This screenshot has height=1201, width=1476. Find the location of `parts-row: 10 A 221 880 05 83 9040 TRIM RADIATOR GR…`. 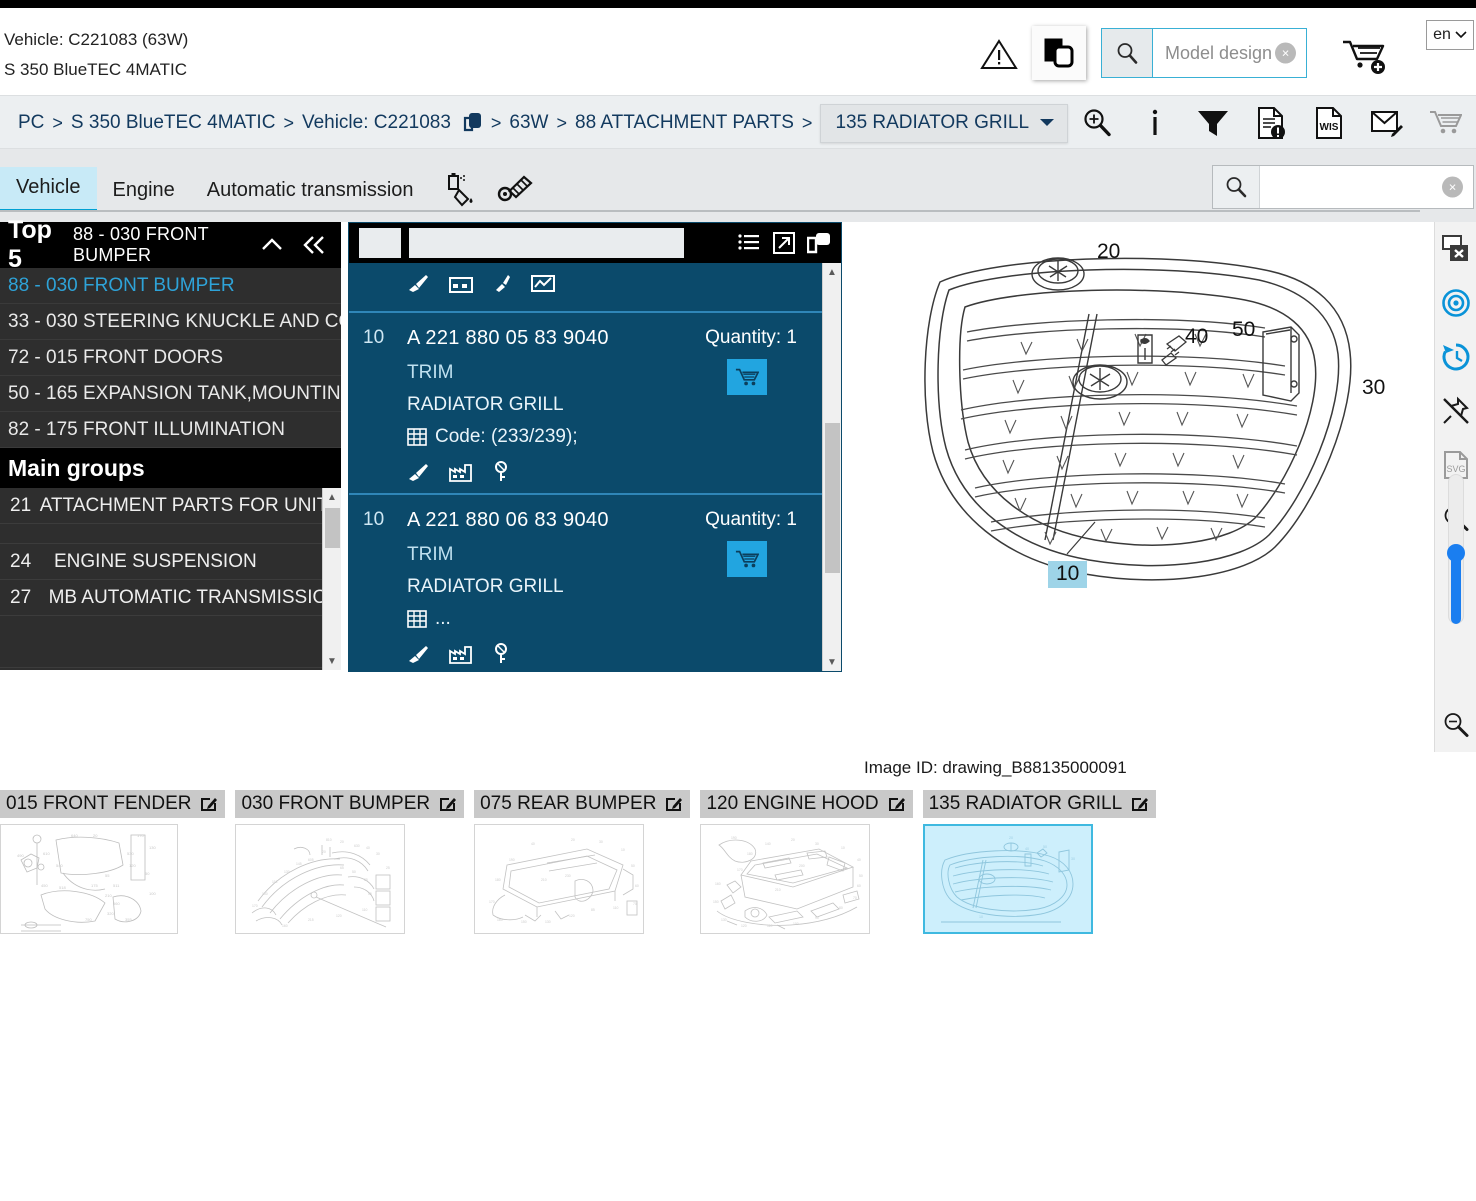

parts-row: 10 A 221 880 05 83 9040 TRIM RADIATOR GR… is located at coordinates (595, 402).